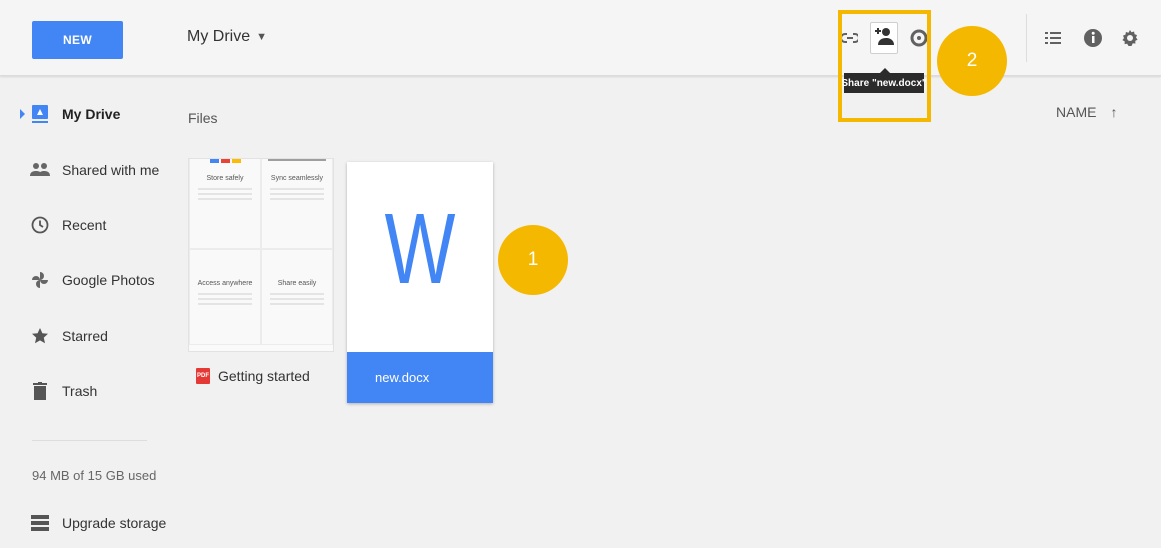 The image size is (1161, 548). What do you see at coordinates (420, 249) in the screenshot?
I see `word-doc-icon: W` at bounding box center [420, 249].